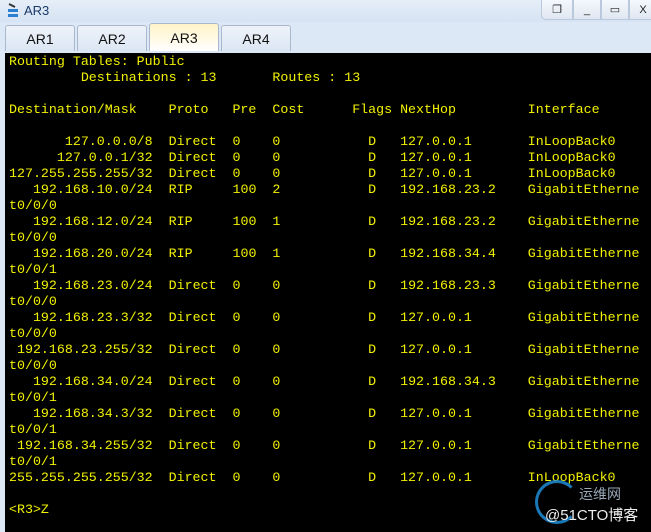 The image size is (651, 532). I want to click on routing-table-summary: Destinations : 13 Routes : 13, so click(220, 77).